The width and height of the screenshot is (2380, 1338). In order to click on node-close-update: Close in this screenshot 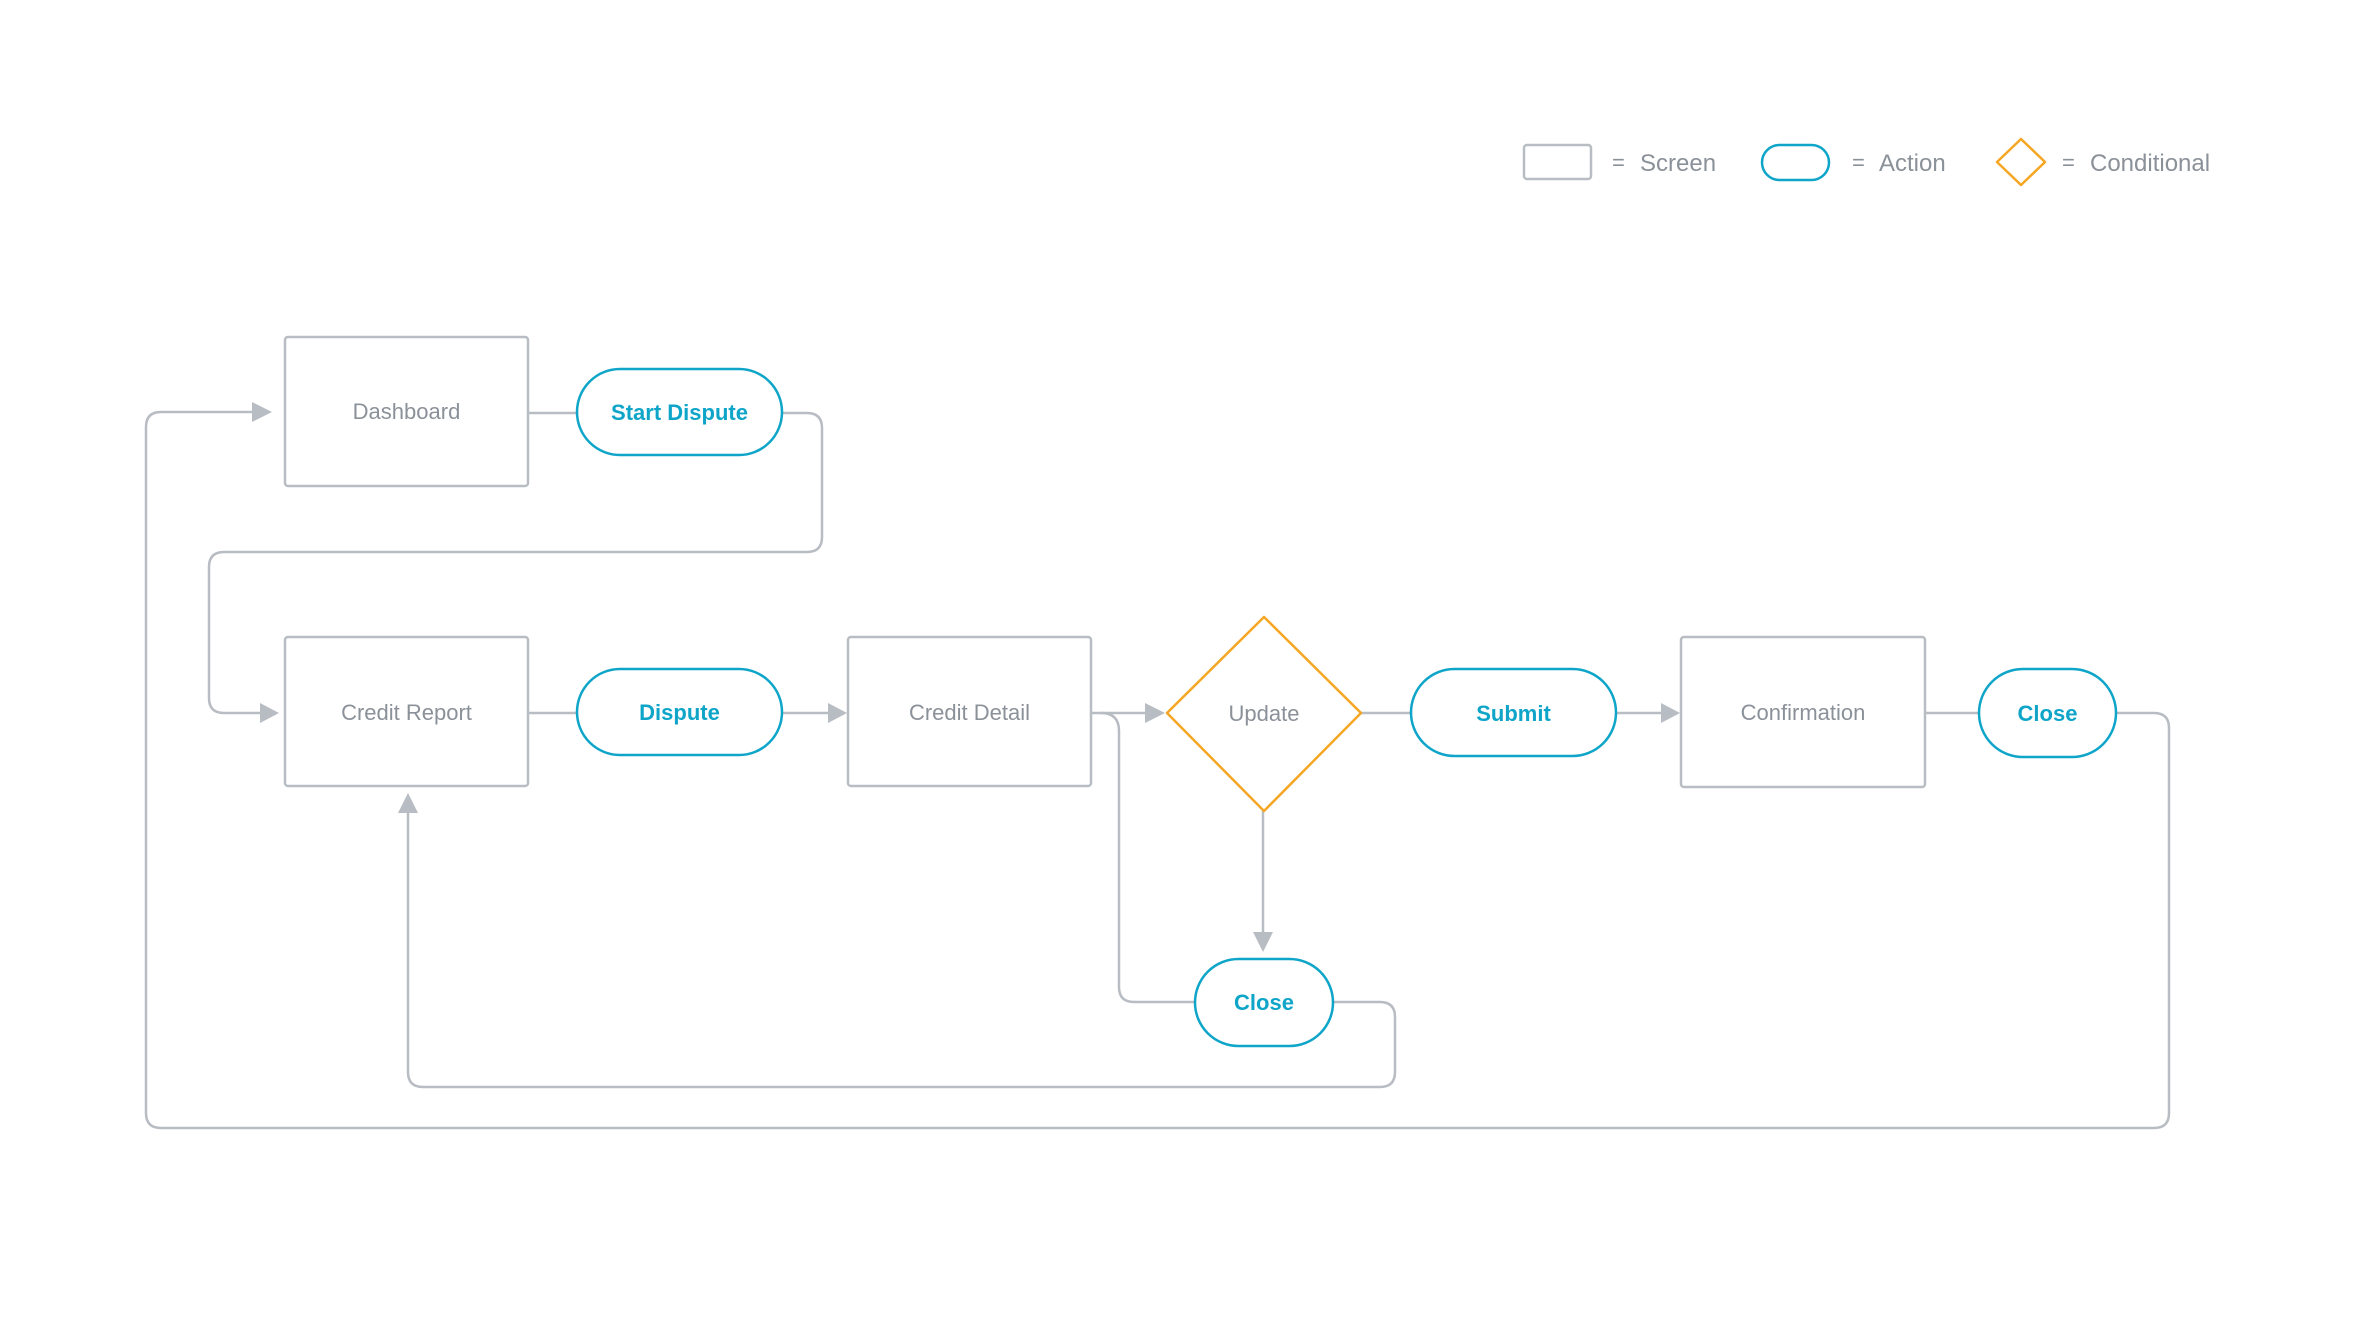, I will do `click(1264, 1002)`.